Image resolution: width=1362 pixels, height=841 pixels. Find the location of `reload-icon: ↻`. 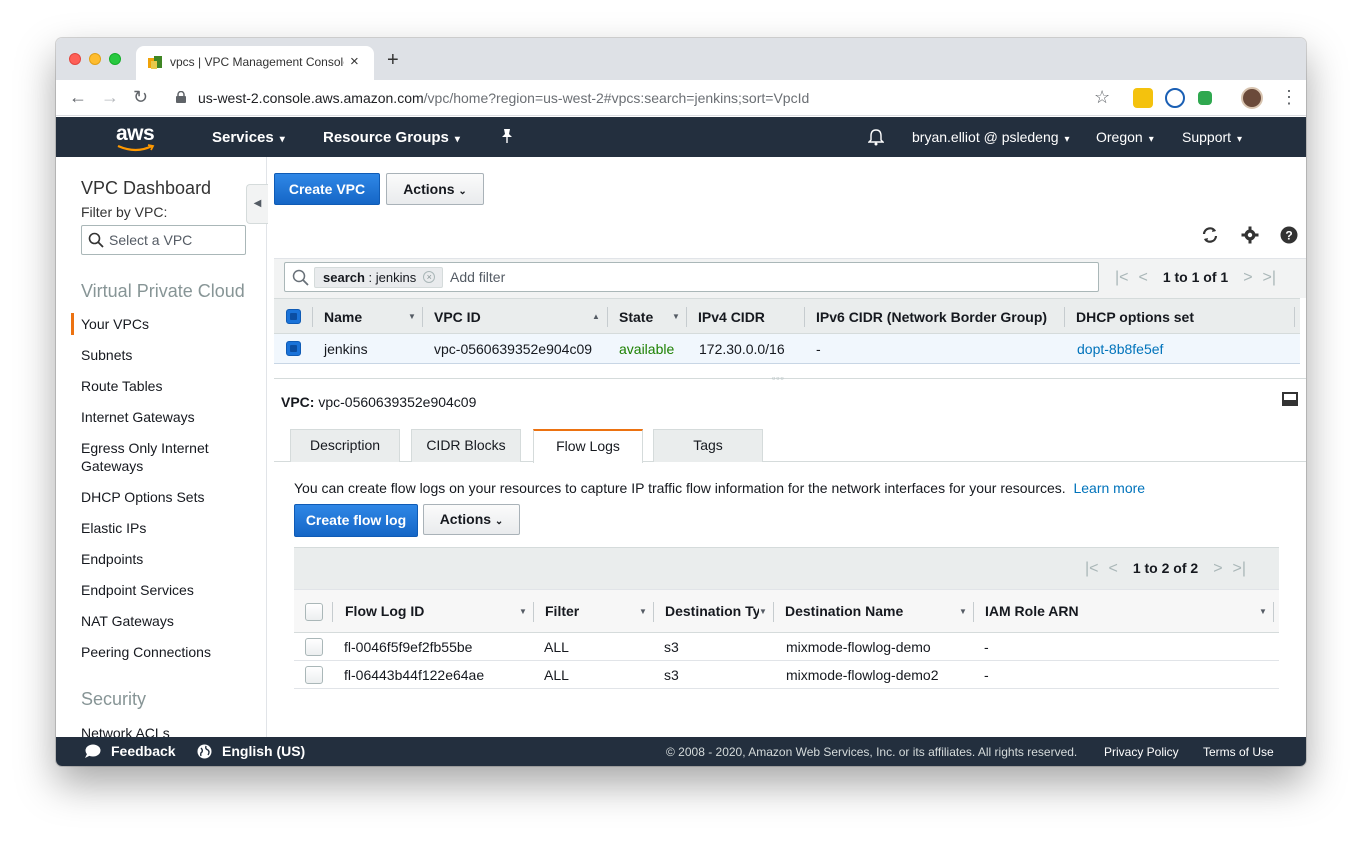

reload-icon: ↻ is located at coordinates (140, 97).